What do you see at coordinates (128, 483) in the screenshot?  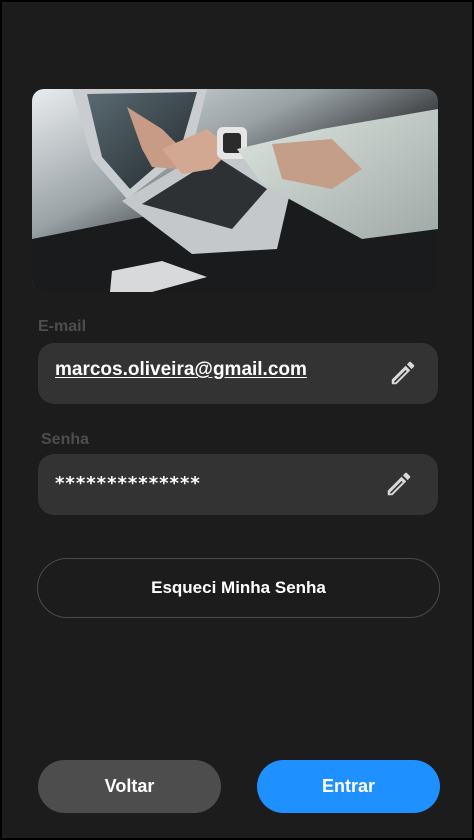 I see `password-value: **************` at bounding box center [128, 483].